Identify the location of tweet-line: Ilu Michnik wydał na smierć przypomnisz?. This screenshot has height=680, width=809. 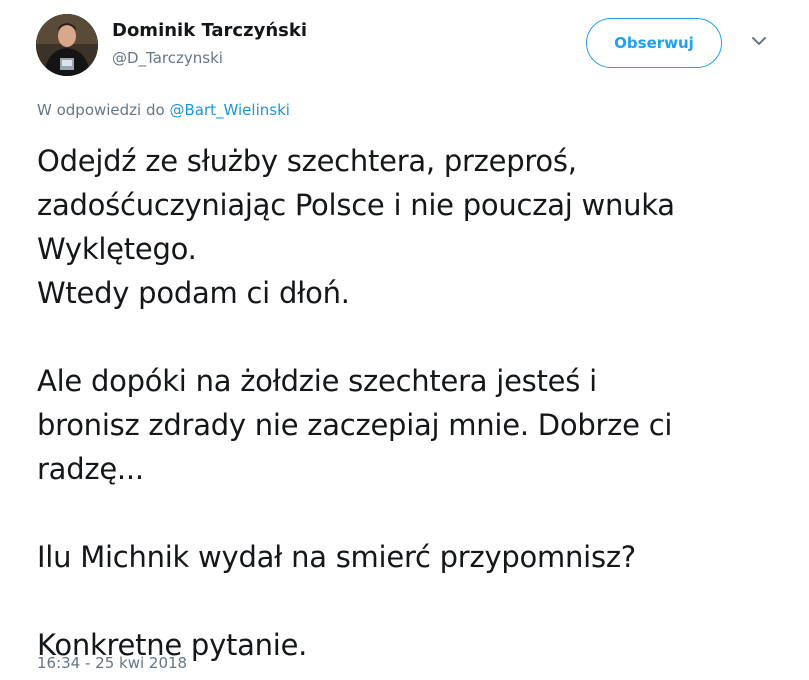
(336, 557).